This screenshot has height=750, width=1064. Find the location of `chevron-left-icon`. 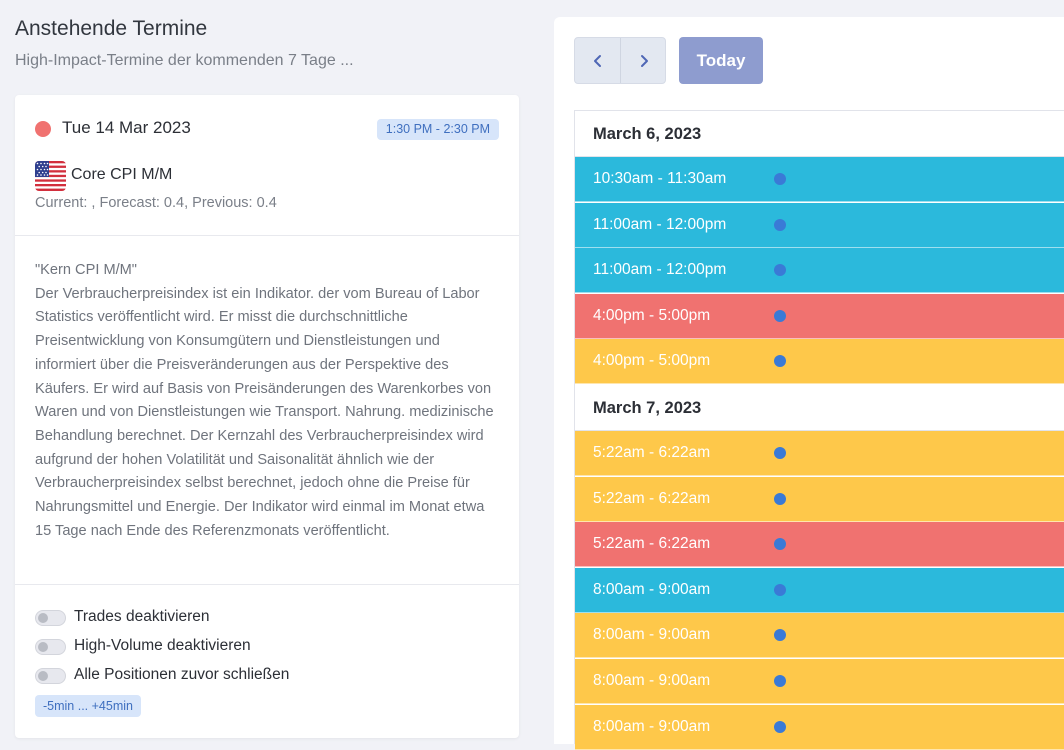

chevron-left-icon is located at coordinates (597, 60).